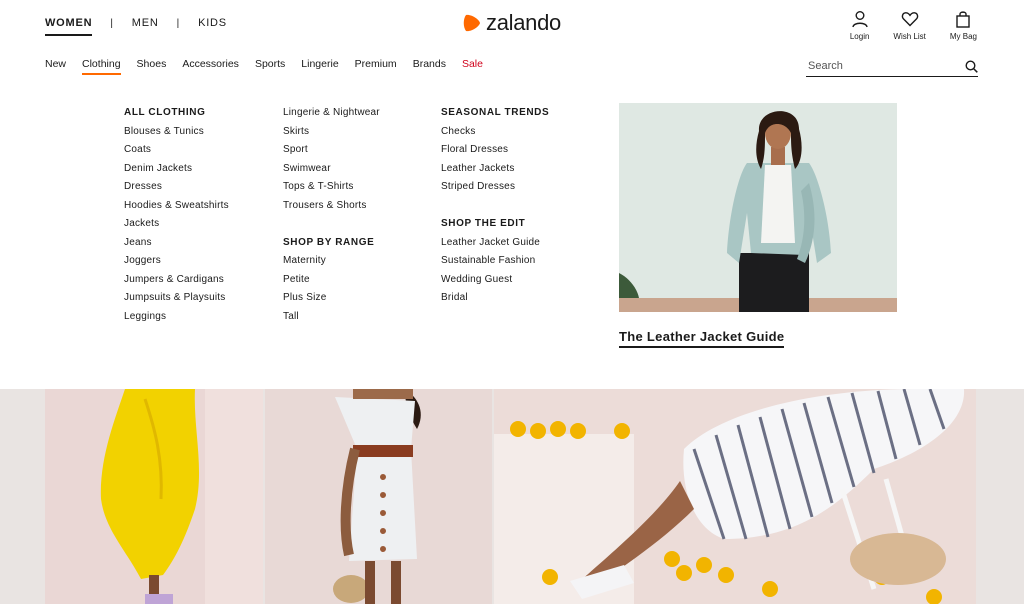  I want to click on menu-item: Hoodies & Sweatshirts, so click(176, 209).